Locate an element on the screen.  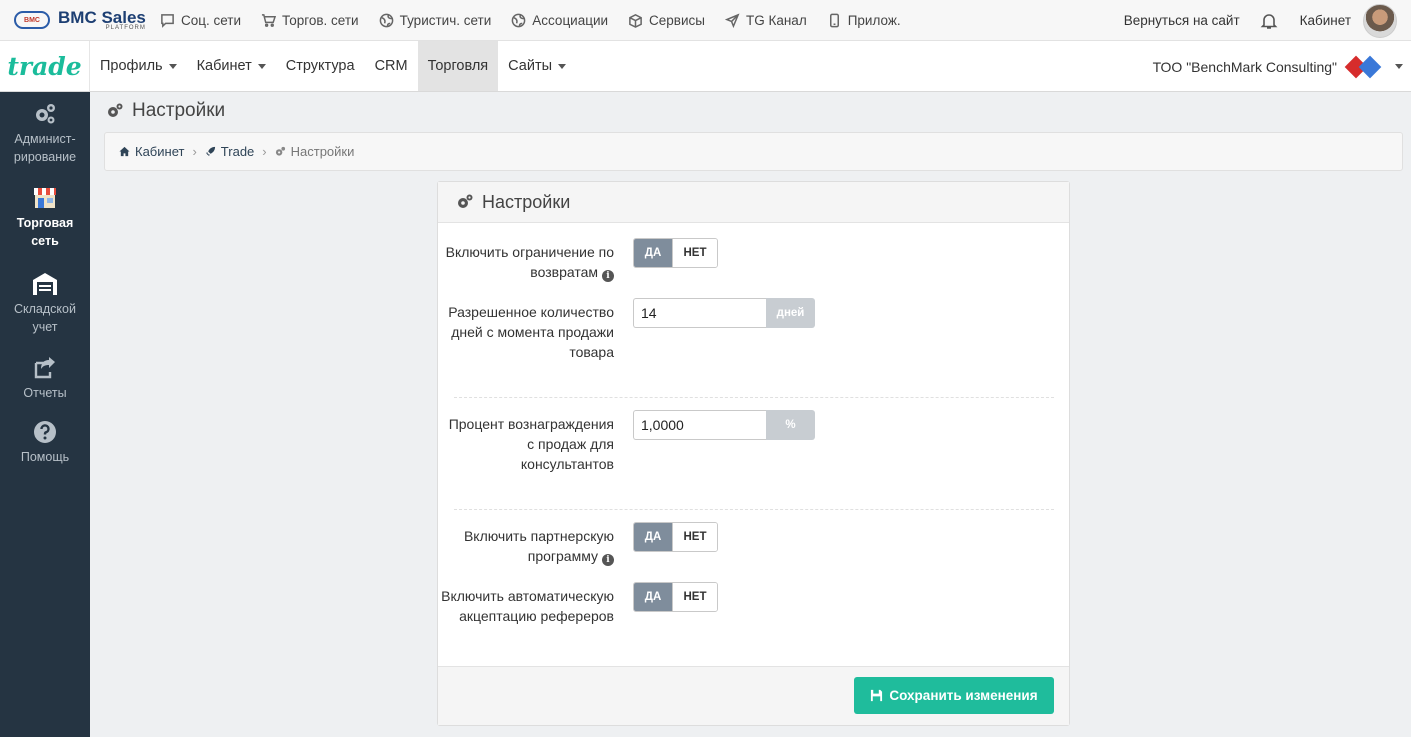
sidebar-item-warehouse: Складской учет is located at coordinates (45, 303).